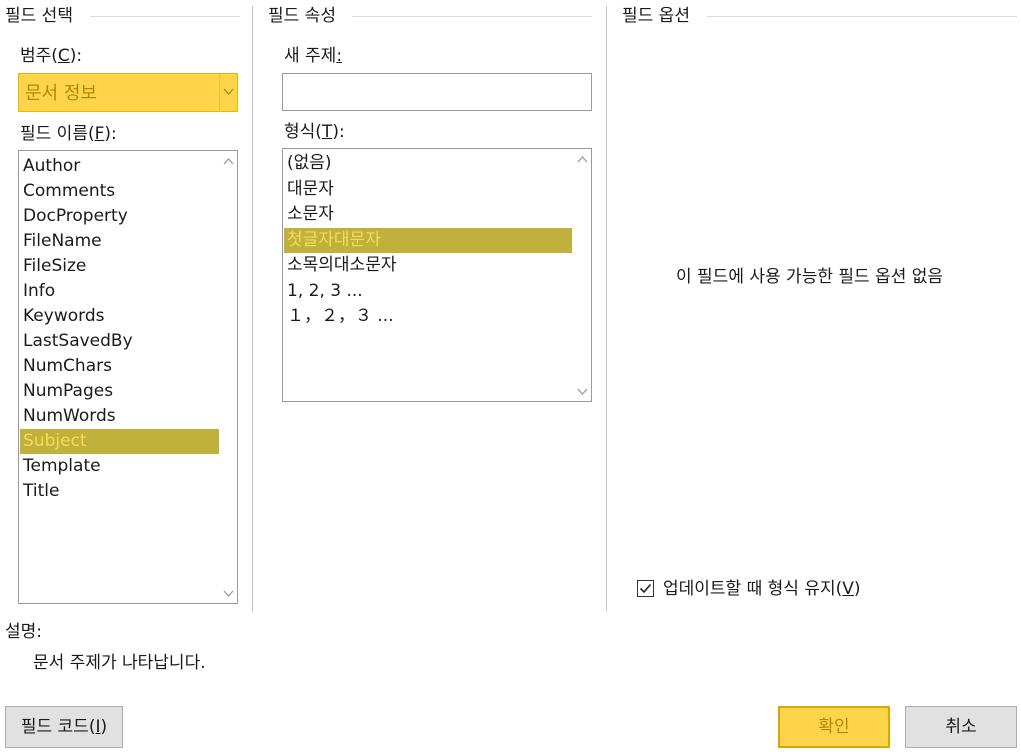 Image resolution: width=1021 pixels, height=754 pixels. What do you see at coordinates (313, 56) in the screenshot?
I see `new-subject-label: 새 주제:` at bounding box center [313, 56].